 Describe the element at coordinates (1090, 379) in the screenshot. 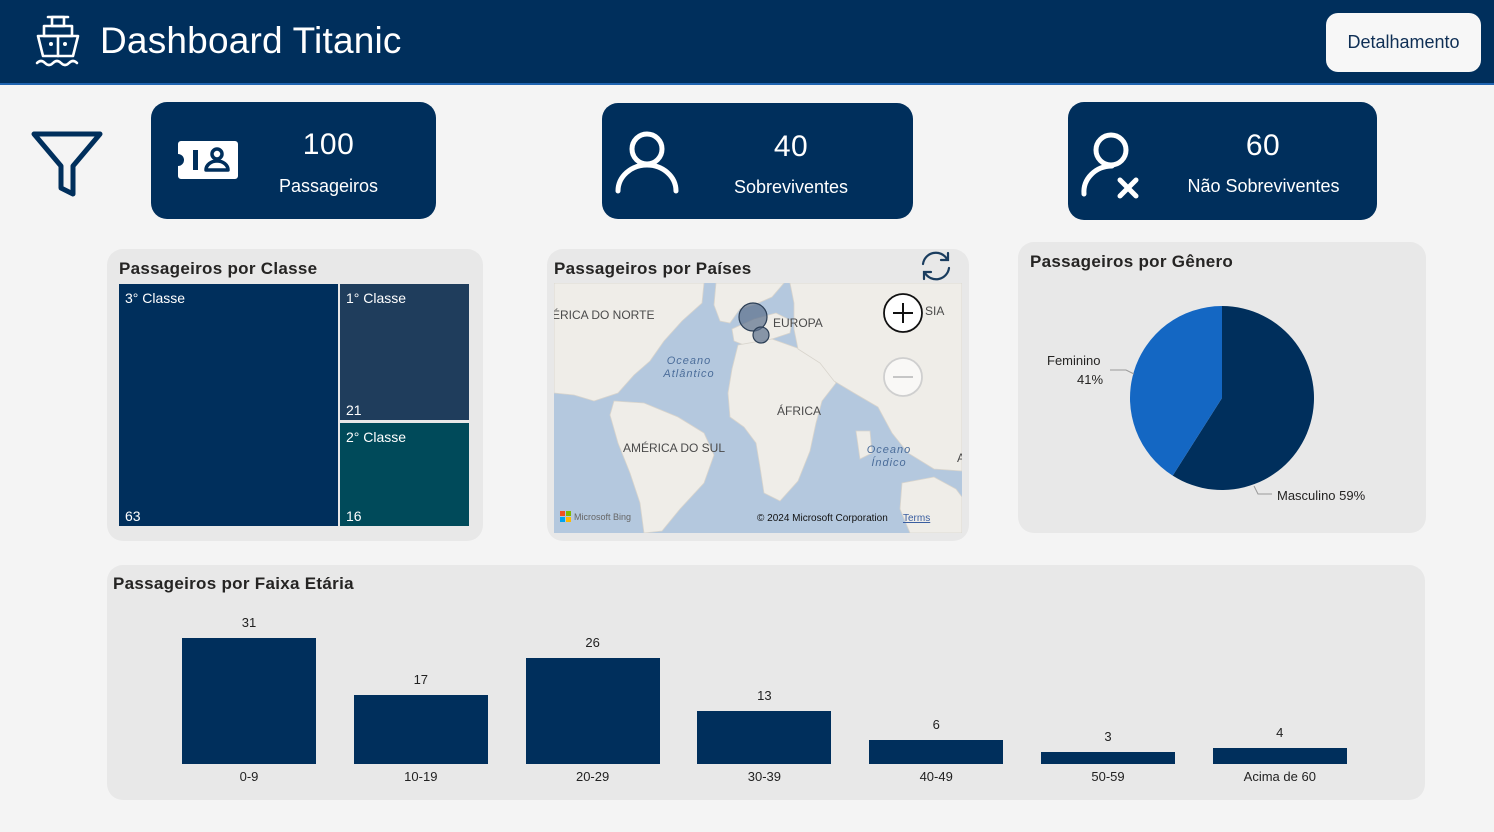

I see `pie-pct-female: 41%` at that location.